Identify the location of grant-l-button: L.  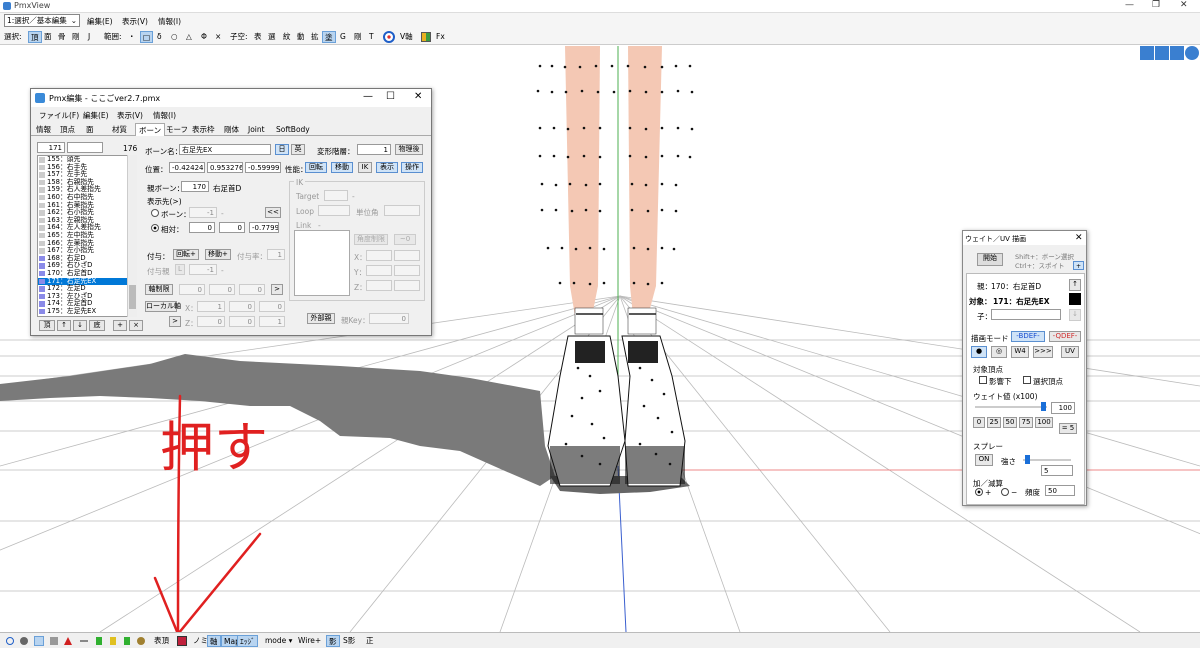
(180, 269).